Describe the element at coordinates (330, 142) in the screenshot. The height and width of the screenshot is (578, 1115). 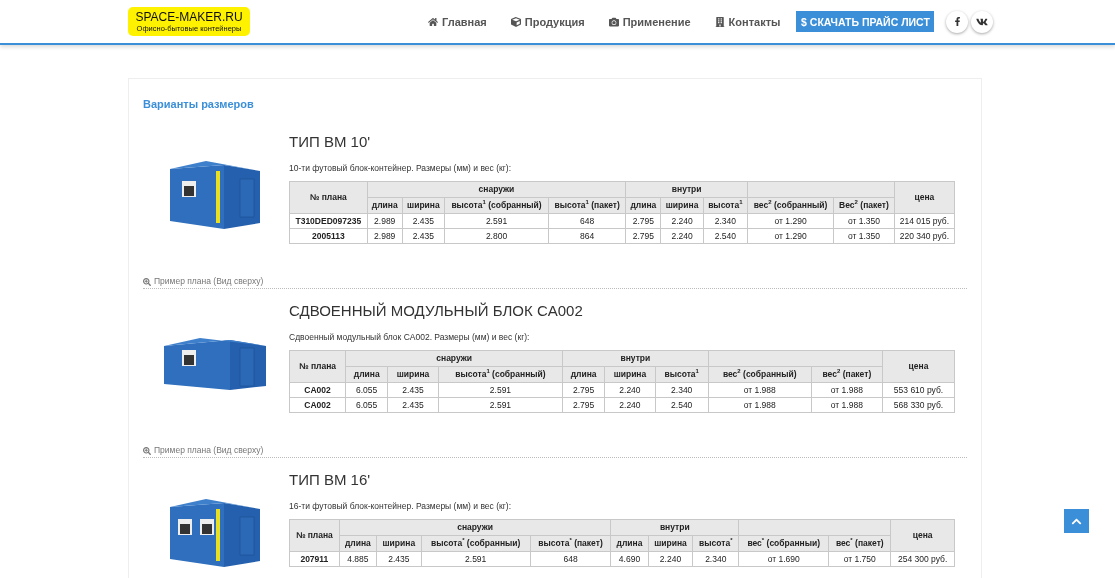
I see `product-title: ТИП ВМ 10'` at that location.